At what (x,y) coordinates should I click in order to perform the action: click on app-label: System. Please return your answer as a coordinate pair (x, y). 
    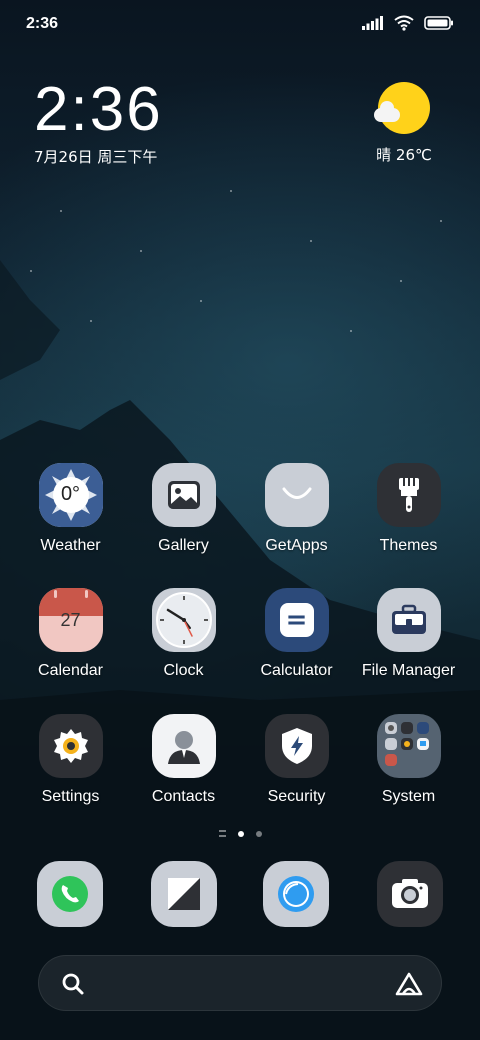
    Looking at the image, I should click on (408, 796).